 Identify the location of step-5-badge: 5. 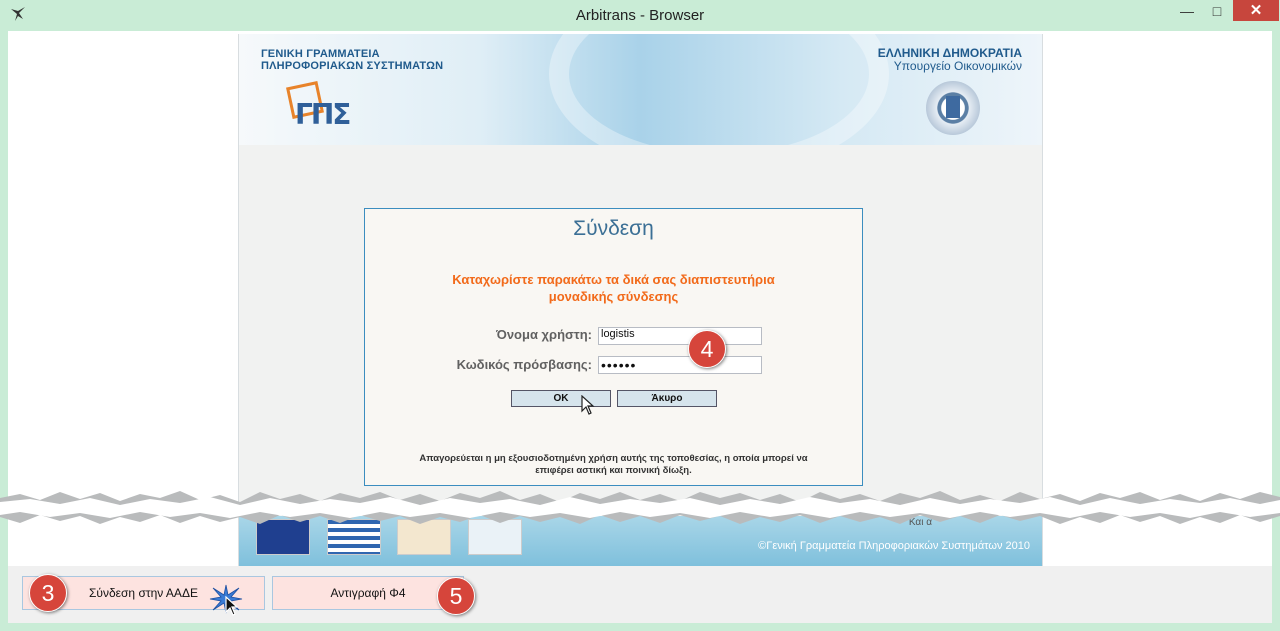
(456, 596).